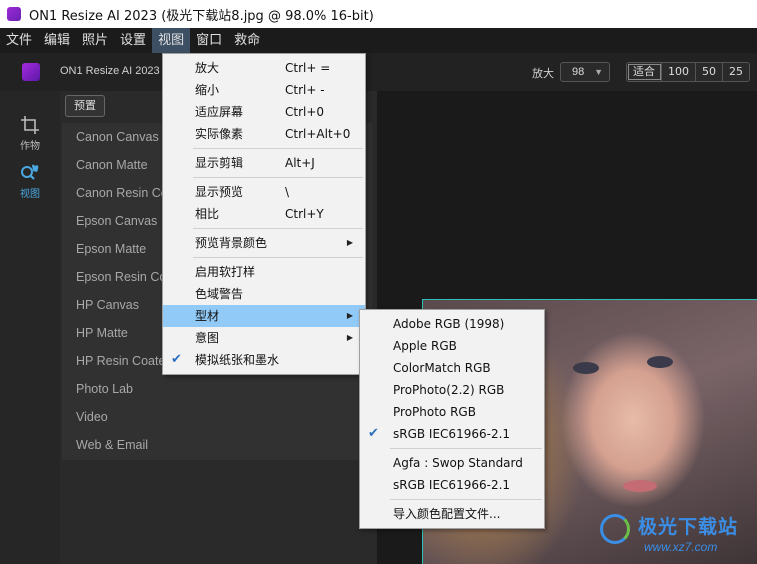  What do you see at coordinates (30, 181) in the screenshot?
I see `rail-item-view: 视图` at bounding box center [30, 181].